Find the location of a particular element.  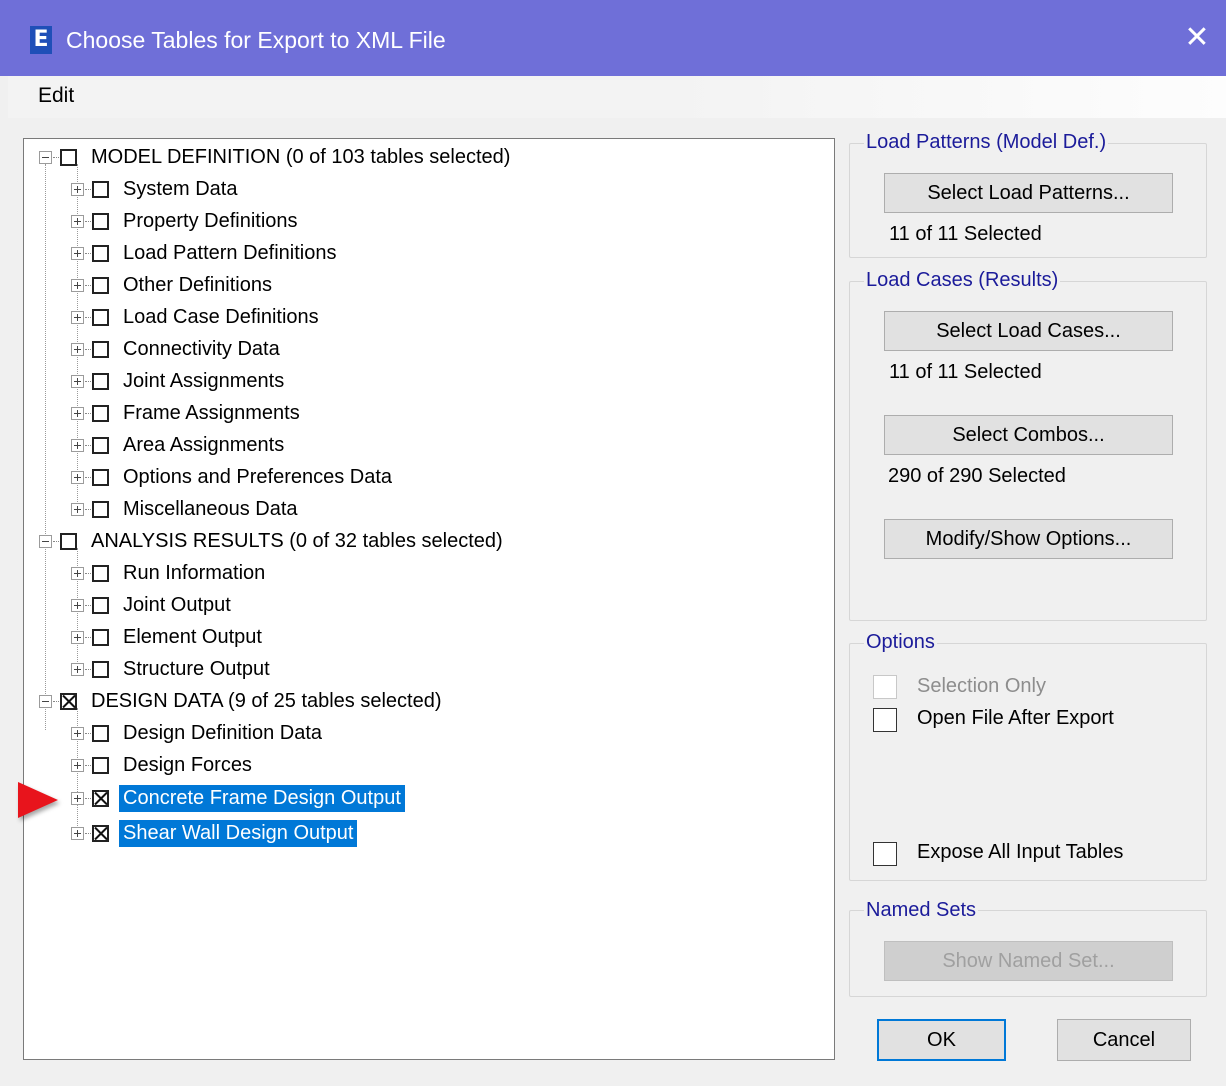

tree-item: Property Definitions is located at coordinates (186, 221).